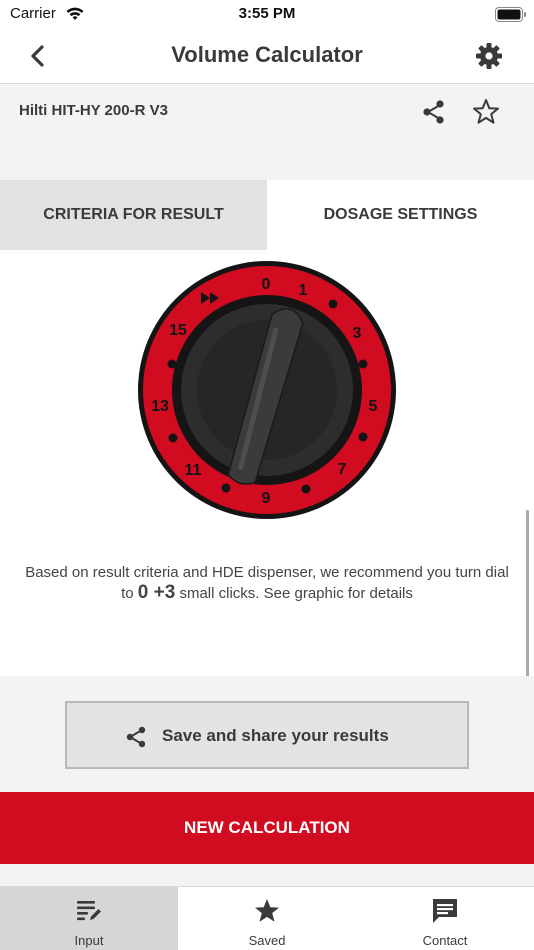  I want to click on clock: 3:55 PM, so click(267, 13).